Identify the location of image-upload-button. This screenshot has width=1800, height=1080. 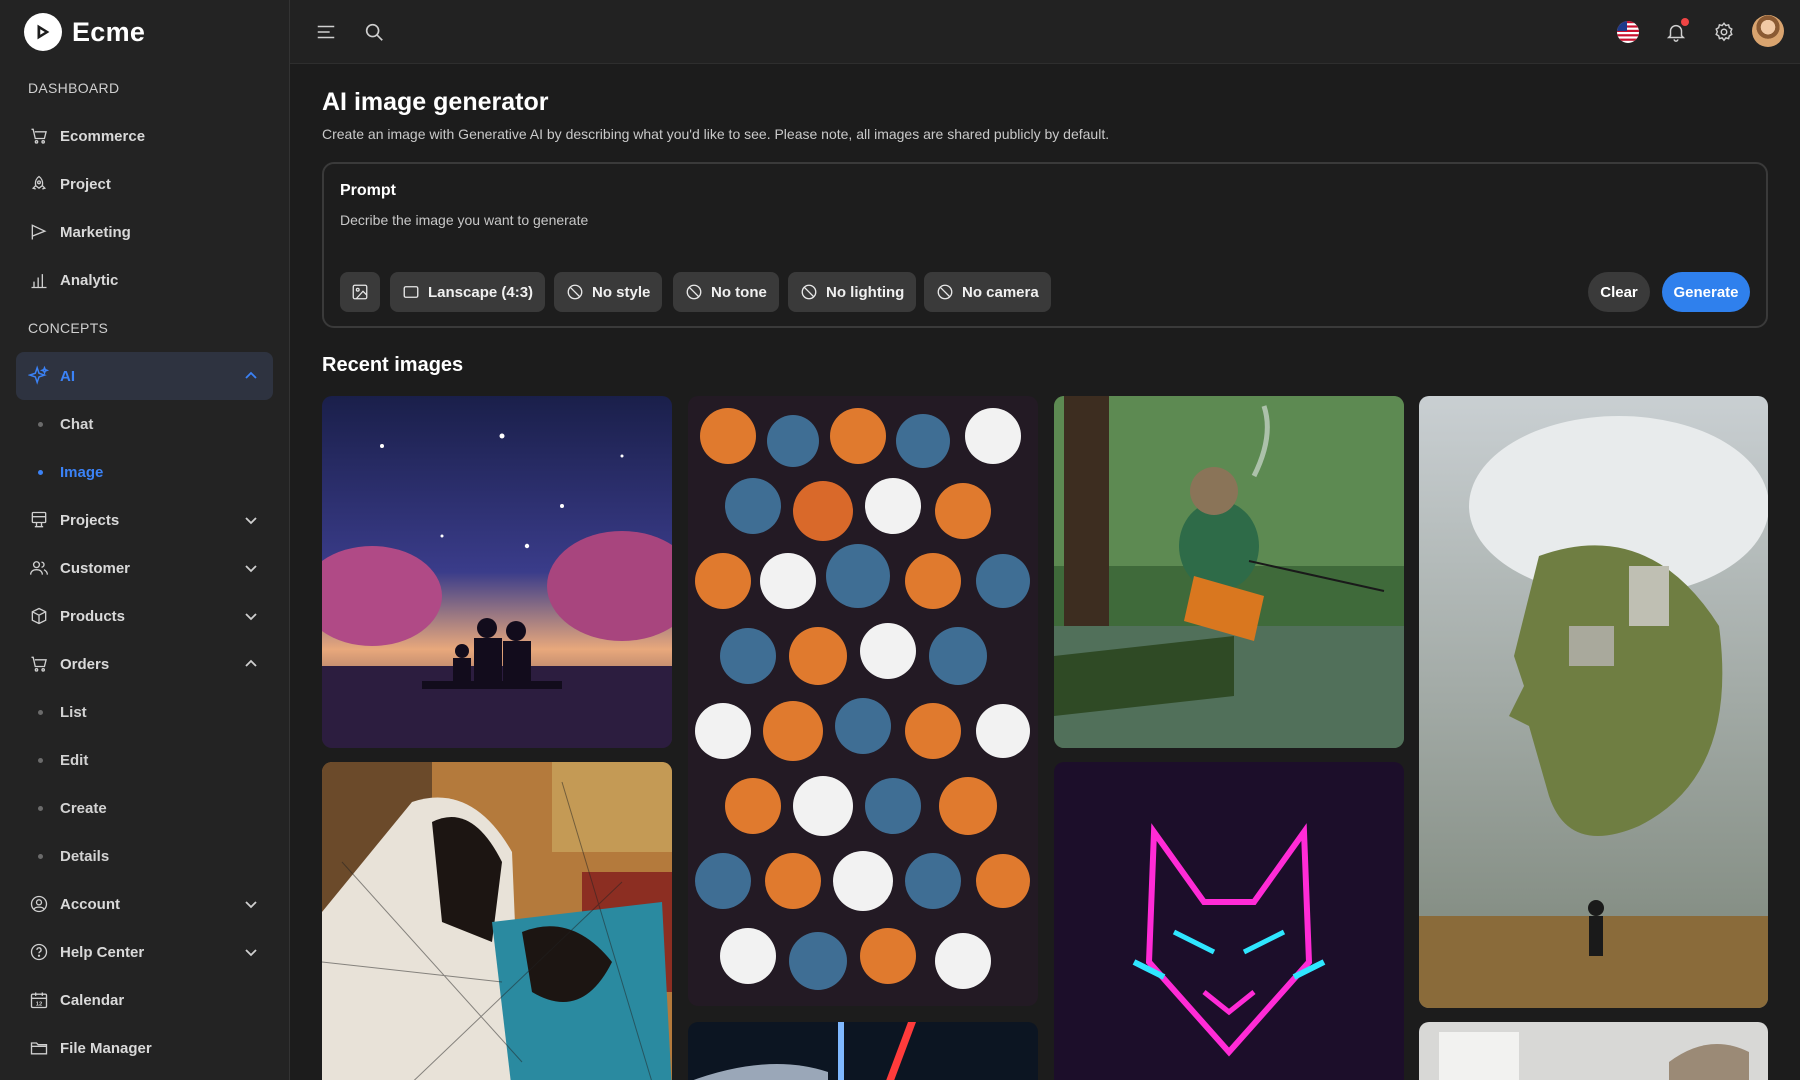
(360, 292).